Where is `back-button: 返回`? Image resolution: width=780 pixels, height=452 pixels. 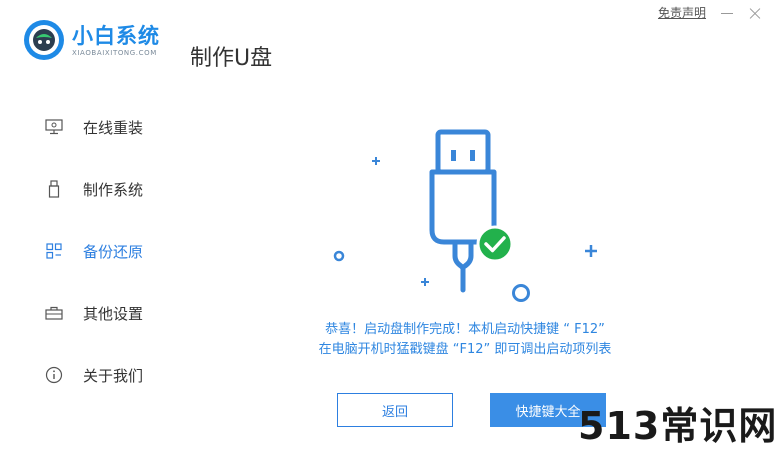
back-button: 返回 is located at coordinates (395, 410).